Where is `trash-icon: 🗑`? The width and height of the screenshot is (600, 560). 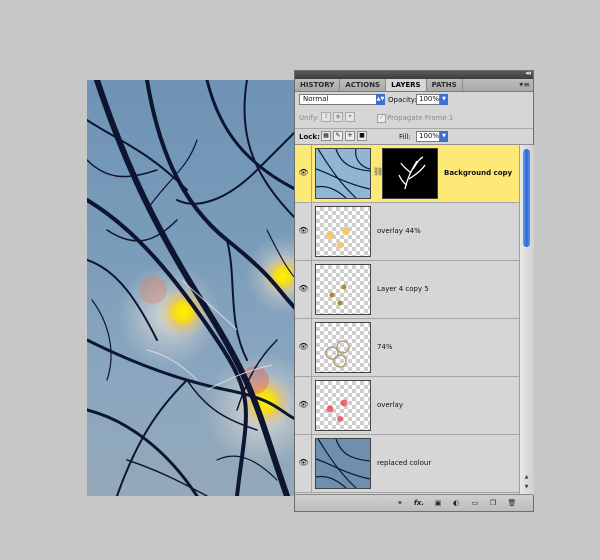
trash-icon: 🗑 is located at coordinates (512, 503).